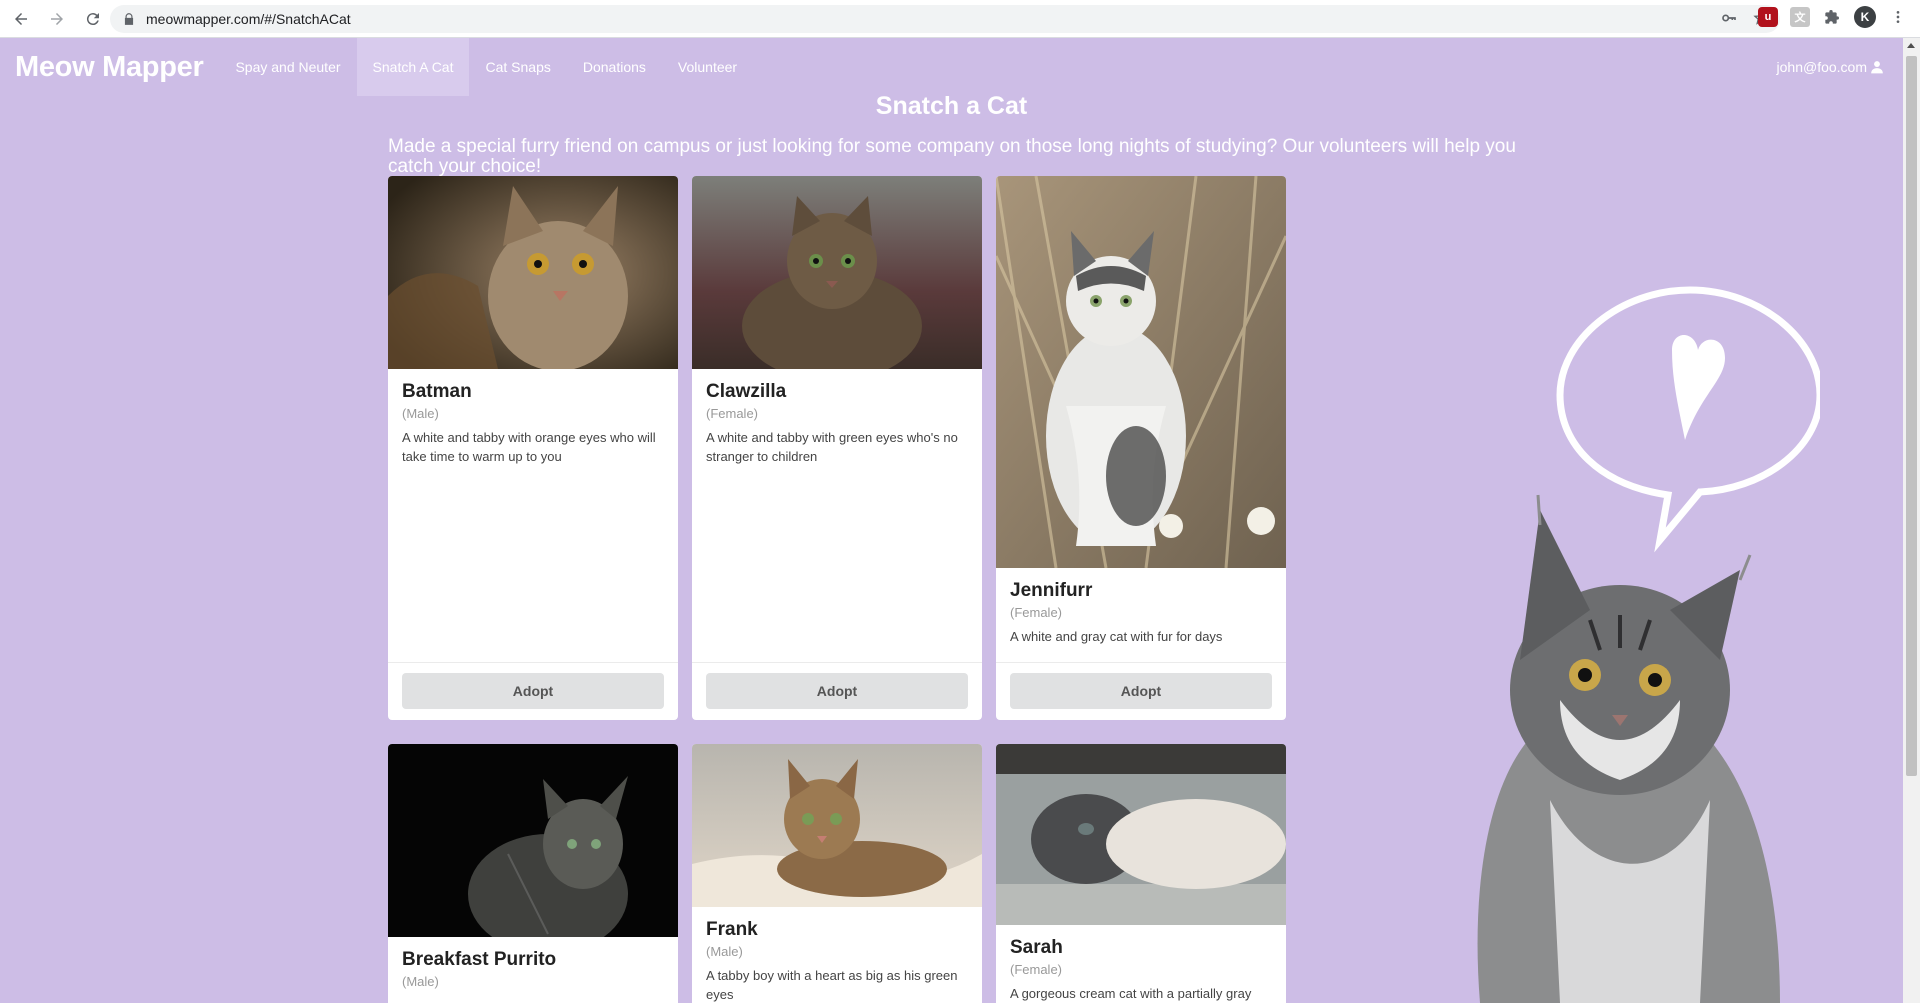 This screenshot has height=1003, width=1920. Describe the element at coordinates (1877, 67) in the screenshot. I see `user-icon` at that location.